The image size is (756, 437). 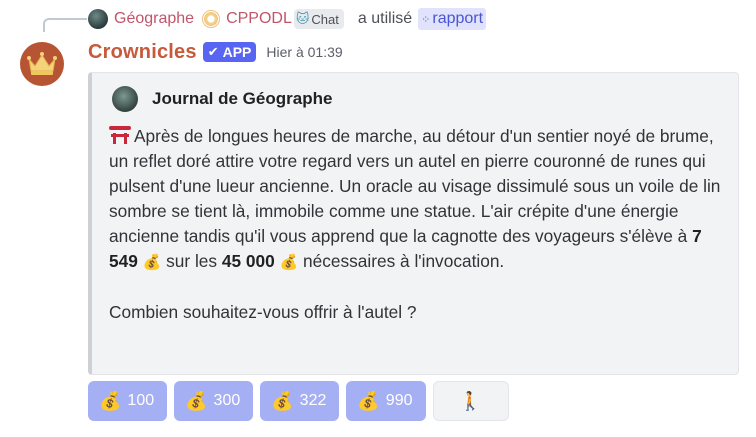 I want to click on button-label: 990, so click(x=399, y=400).